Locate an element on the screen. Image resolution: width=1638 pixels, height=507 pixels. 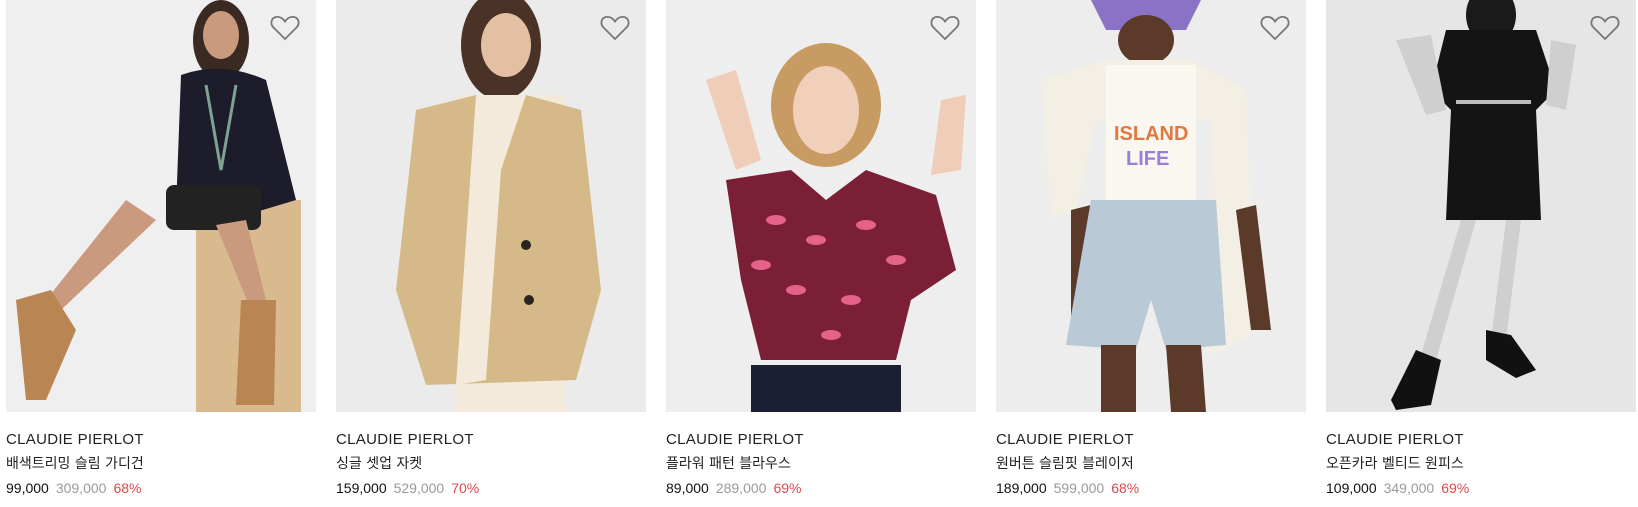
sale-price: 109,000 is located at coordinates (1351, 488).